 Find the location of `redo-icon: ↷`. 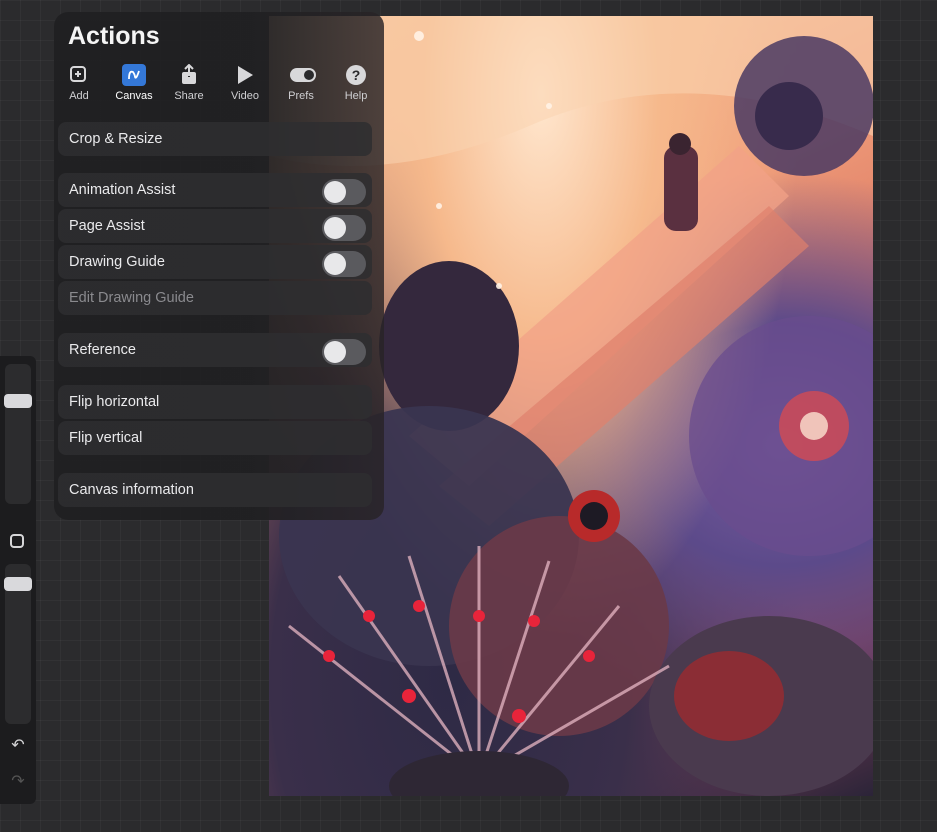

redo-icon: ↷ is located at coordinates (18, 782).